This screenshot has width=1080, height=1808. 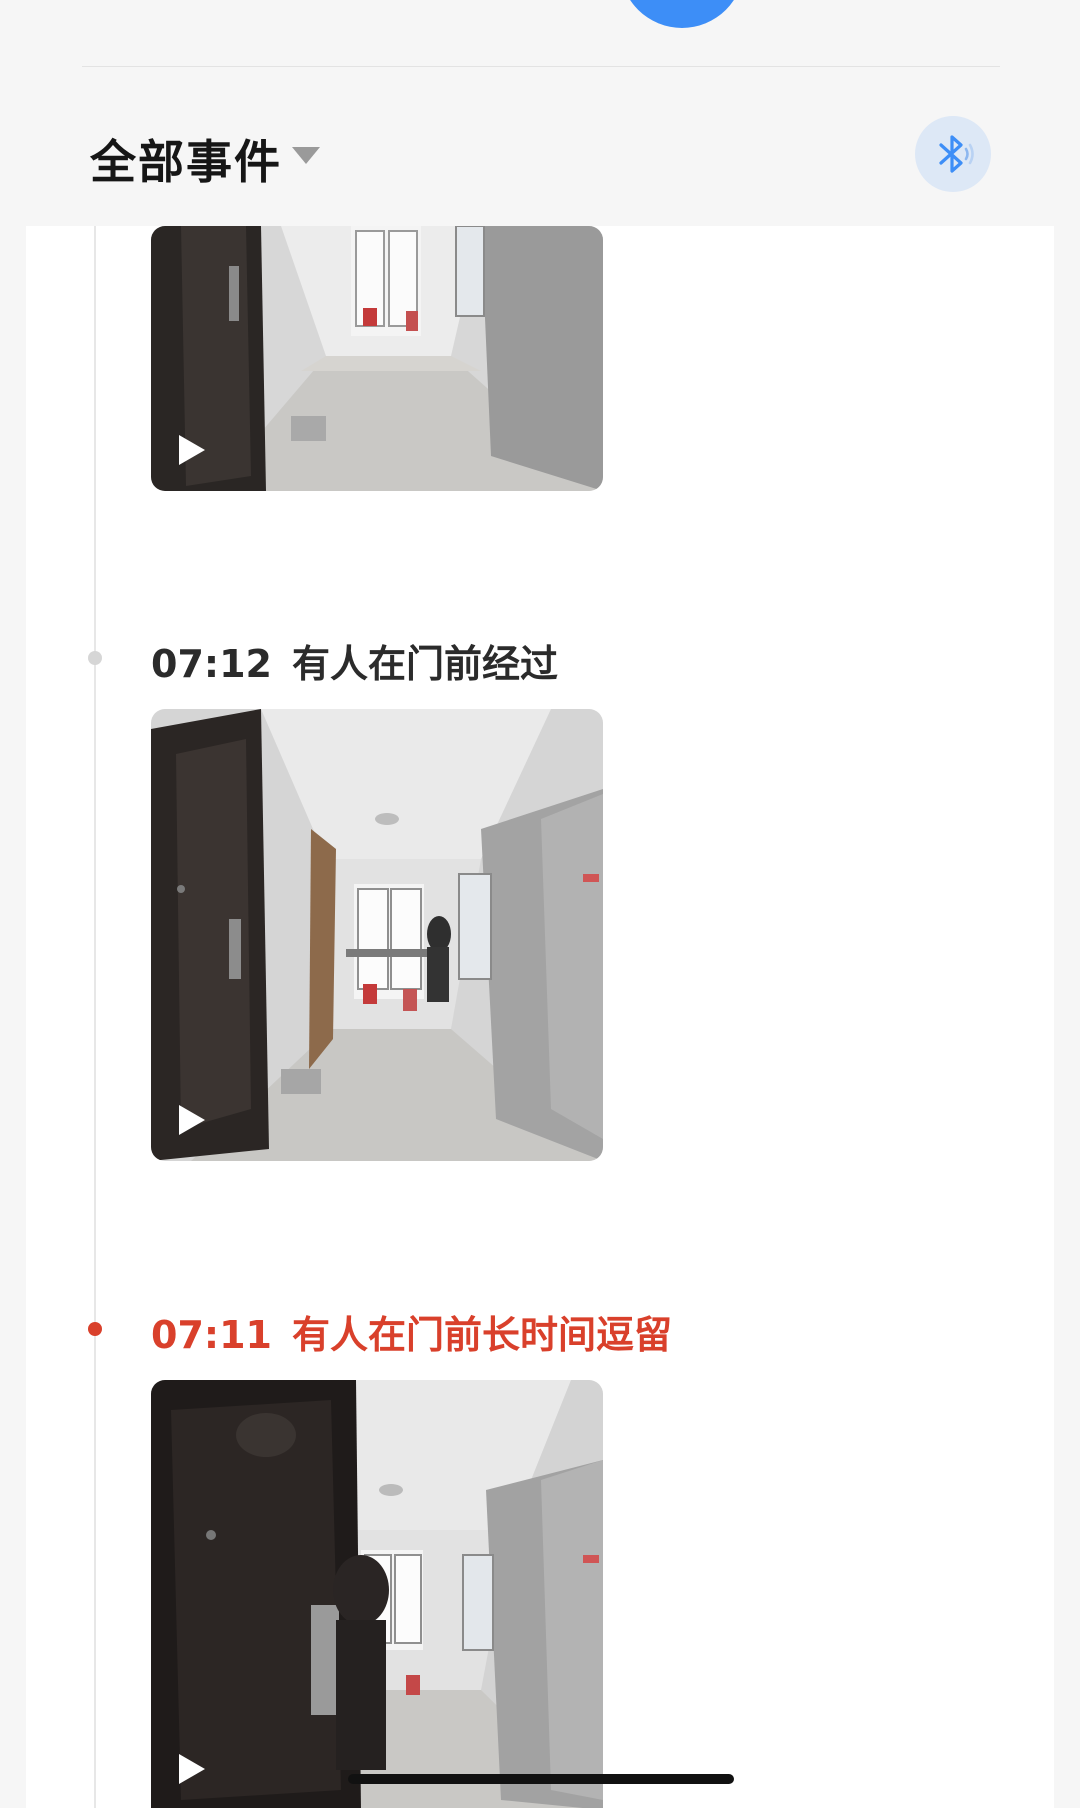 What do you see at coordinates (95, 1329) in the screenshot?
I see `timeline-dot-alert` at bounding box center [95, 1329].